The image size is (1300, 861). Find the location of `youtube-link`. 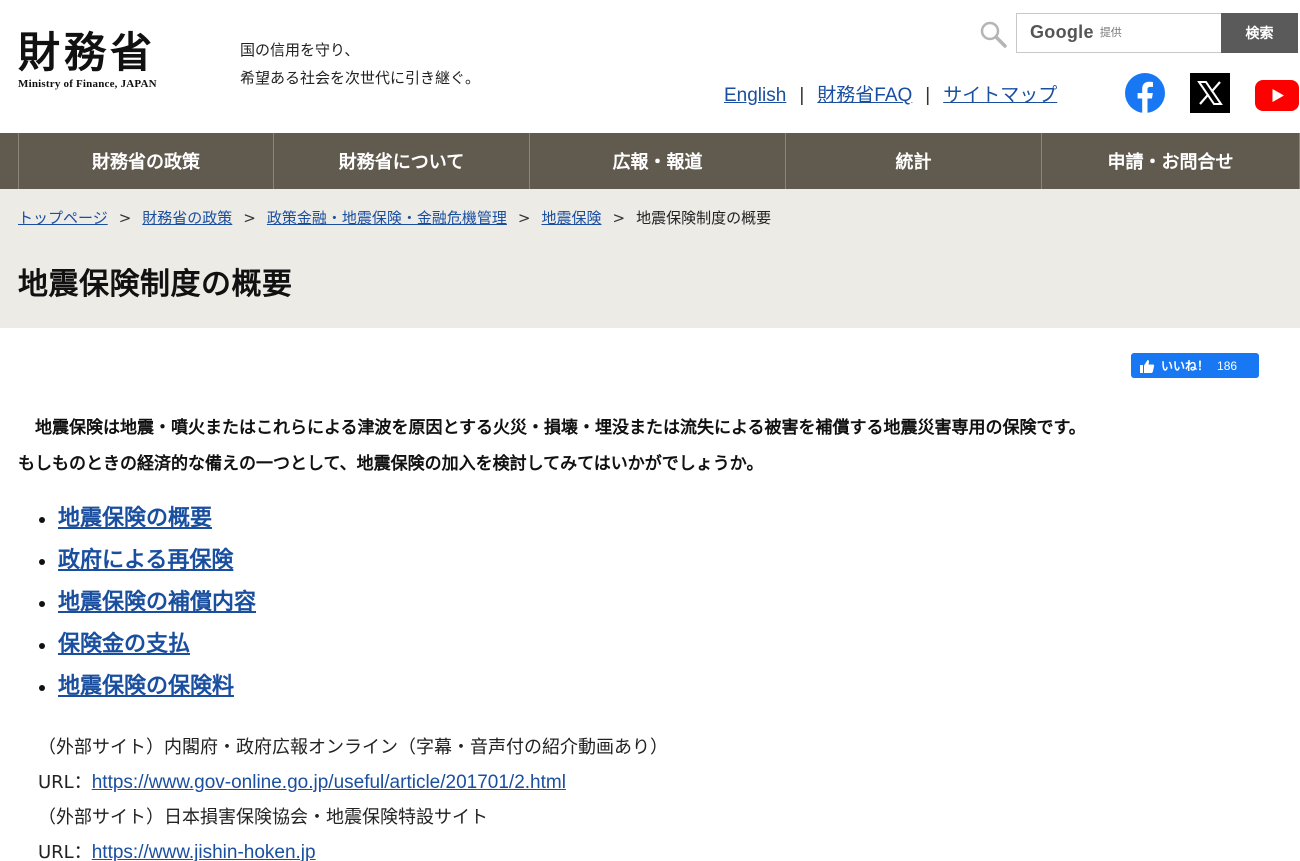

youtube-link is located at coordinates (1277, 95).